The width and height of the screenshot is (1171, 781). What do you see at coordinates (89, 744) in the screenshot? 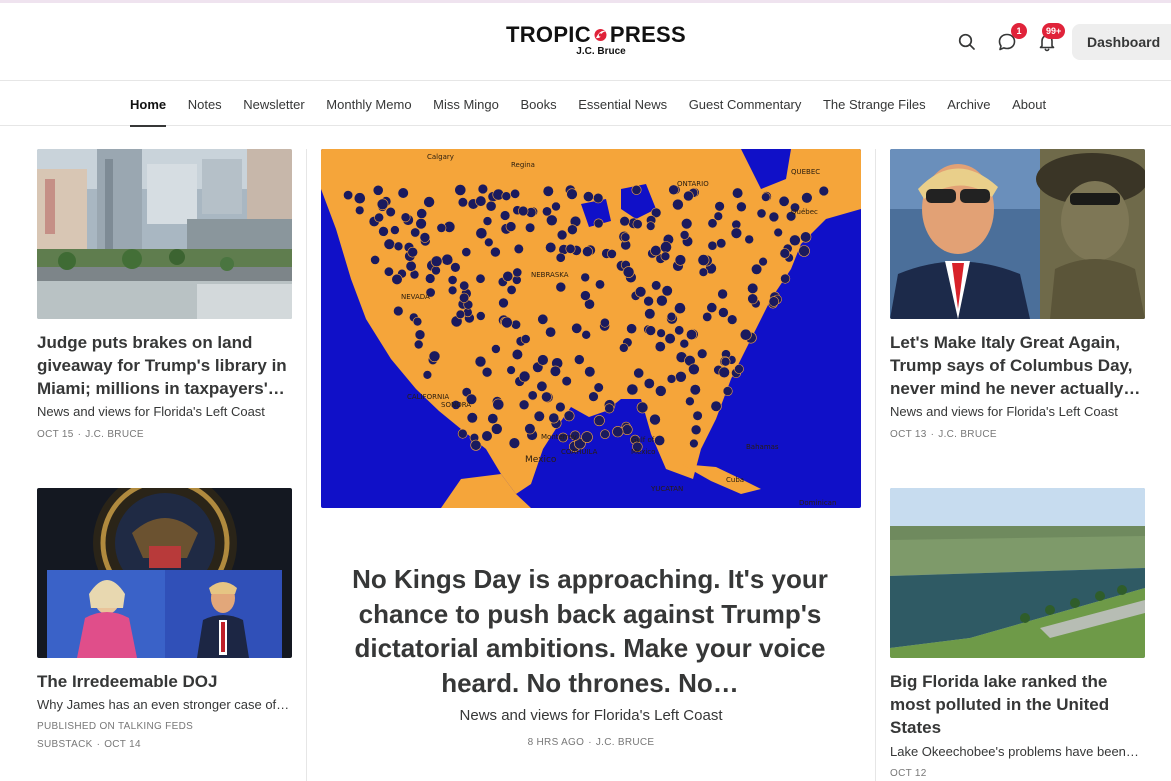
I see `post-meta-left2: SUBSTACK · OCT 14` at bounding box center [89, 744].